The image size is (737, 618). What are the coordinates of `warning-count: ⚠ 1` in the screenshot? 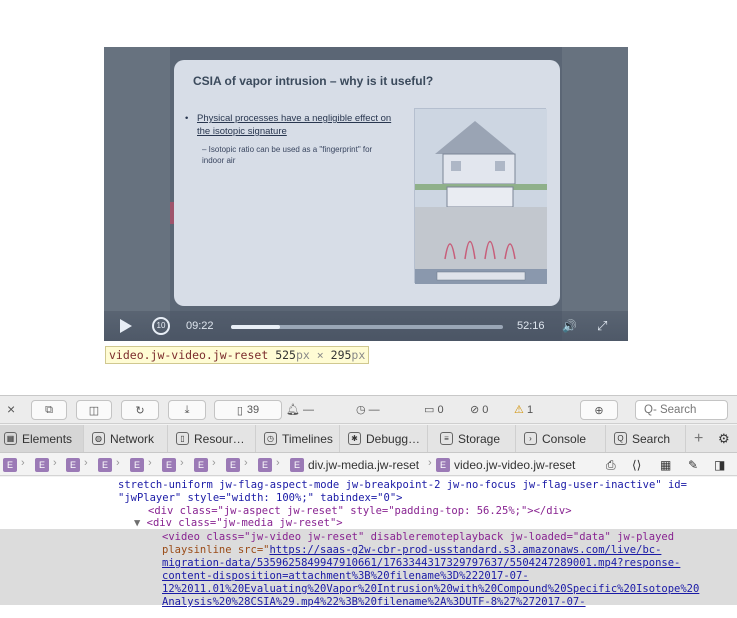 It's located at (523, 409).